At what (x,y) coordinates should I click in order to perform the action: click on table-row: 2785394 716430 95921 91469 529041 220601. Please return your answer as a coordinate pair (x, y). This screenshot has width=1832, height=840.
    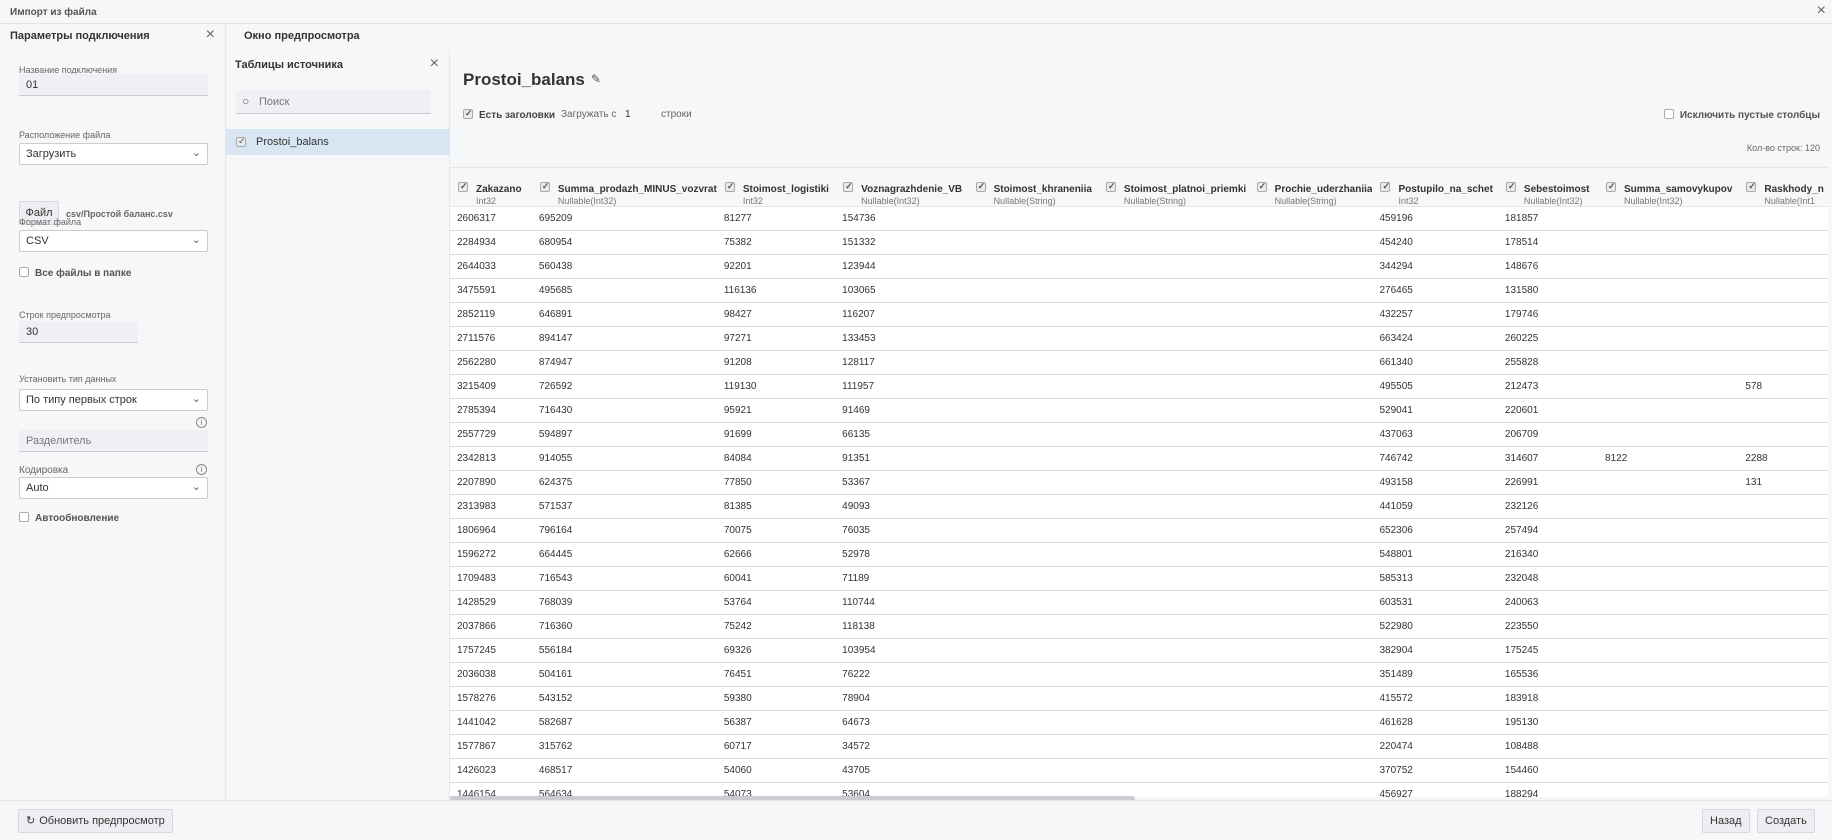
    Looking at the image, I should click on (1139, 410).